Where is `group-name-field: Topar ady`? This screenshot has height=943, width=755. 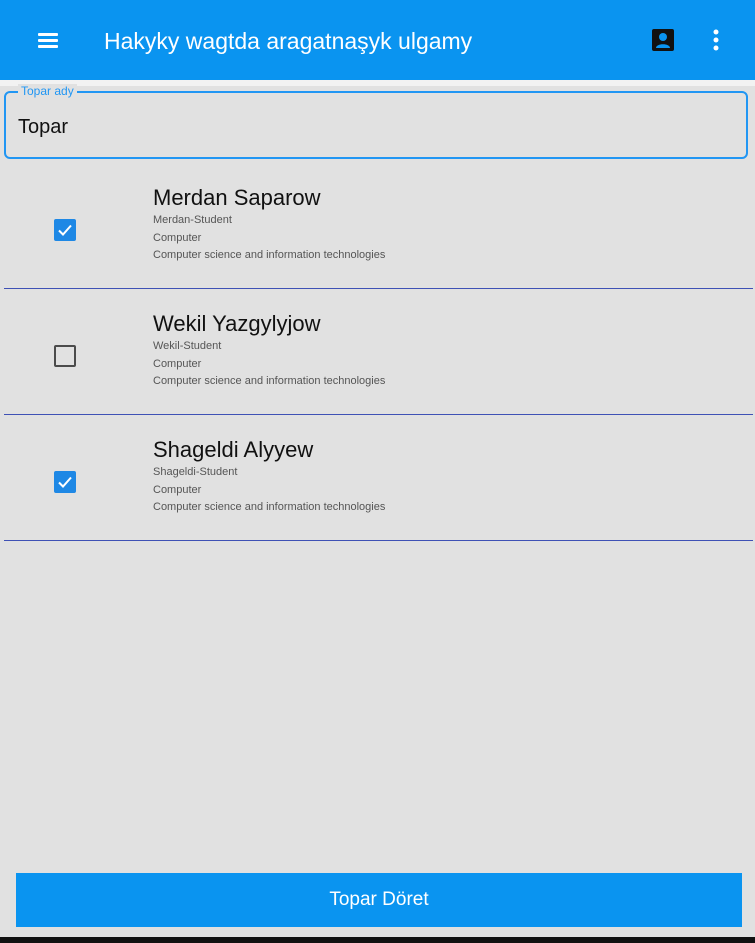 group-name-field: Topar ady is located at coordinates (376, 121).